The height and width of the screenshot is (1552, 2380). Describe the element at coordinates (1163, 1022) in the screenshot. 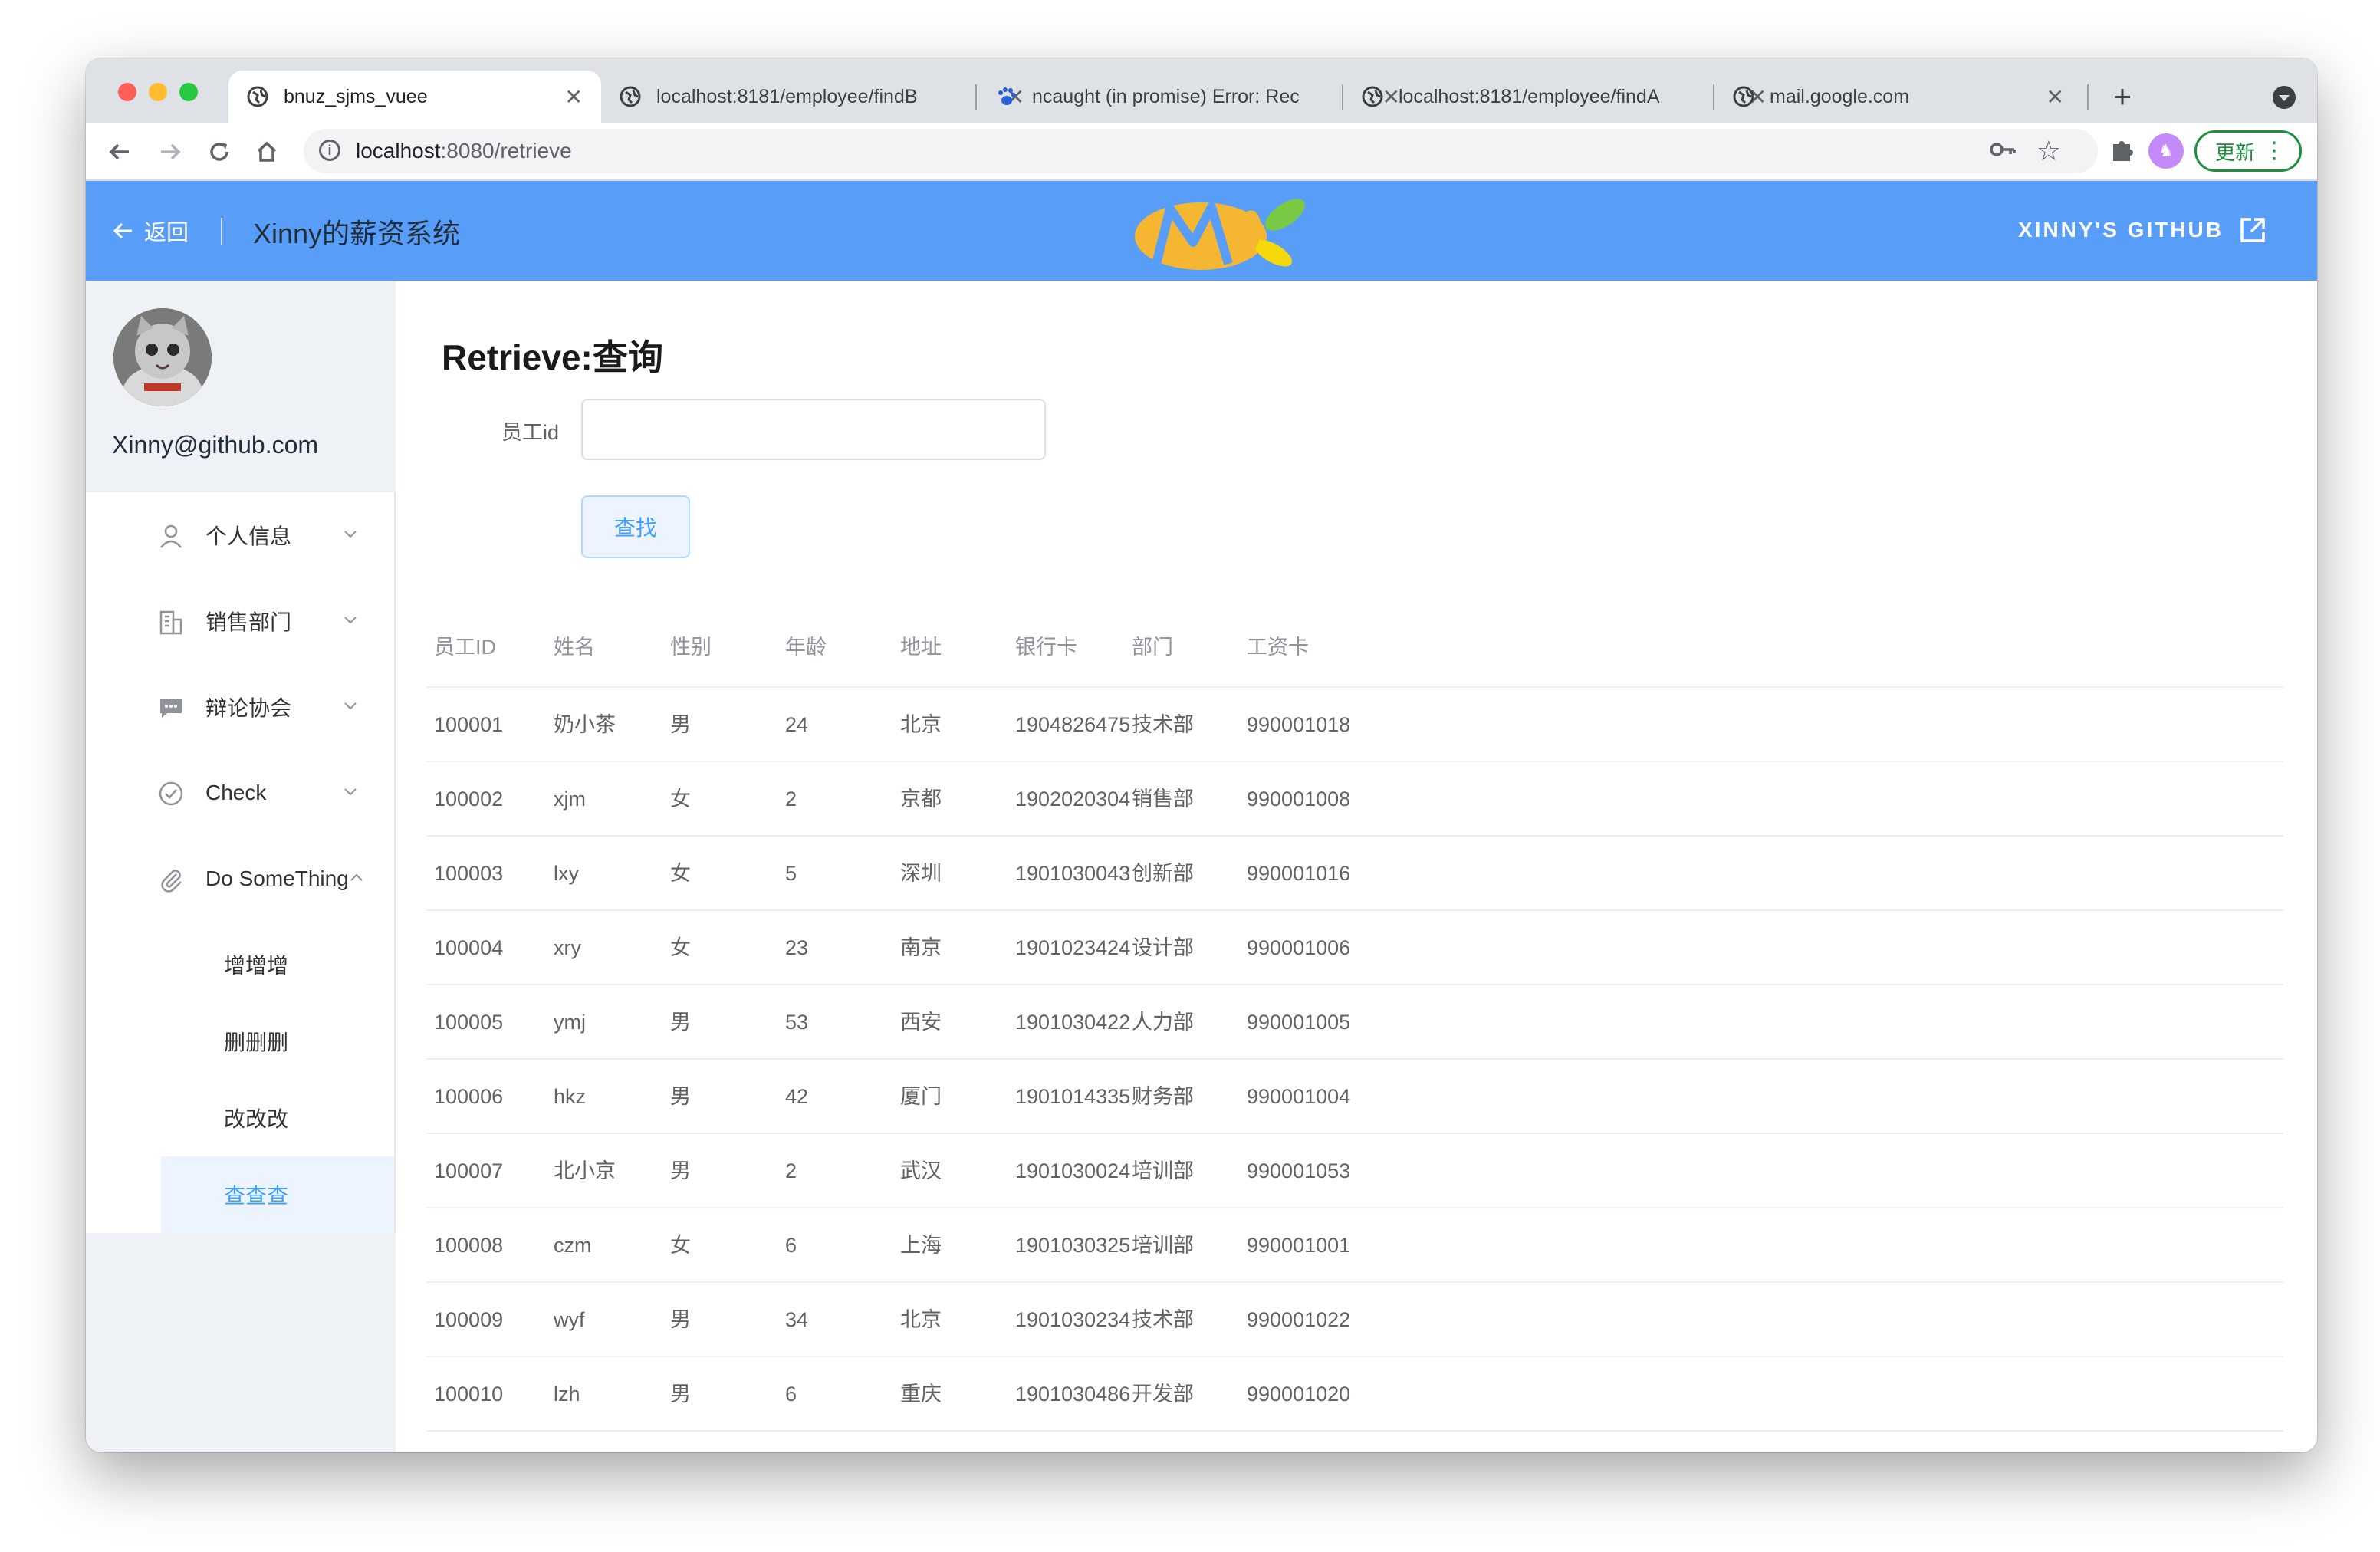

I see `table-cell: 人力部` at that location.